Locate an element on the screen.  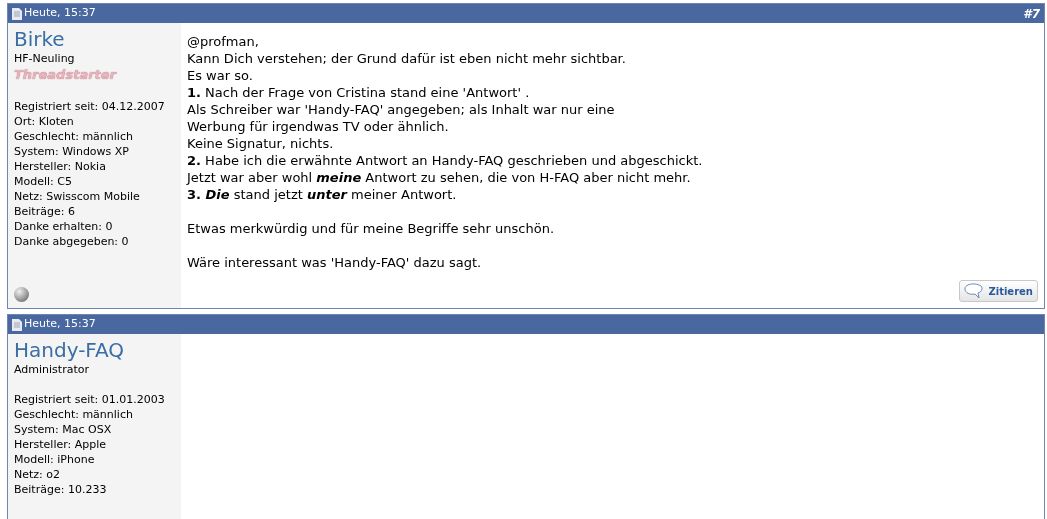
user-detail: Registriert seit: 04.12.2007 is located at coordinates (90, 106).